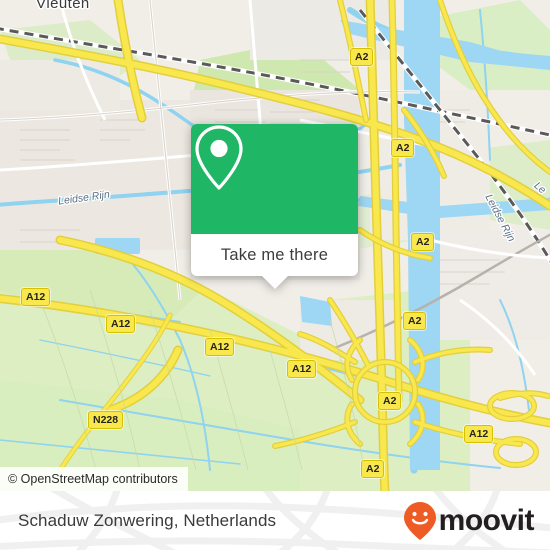 The height and width of the screenshot is (550, 550). Describe the element at coordinates (486, 520) in the screenshot. I see `moovit-wordmark: moovit` at that location.